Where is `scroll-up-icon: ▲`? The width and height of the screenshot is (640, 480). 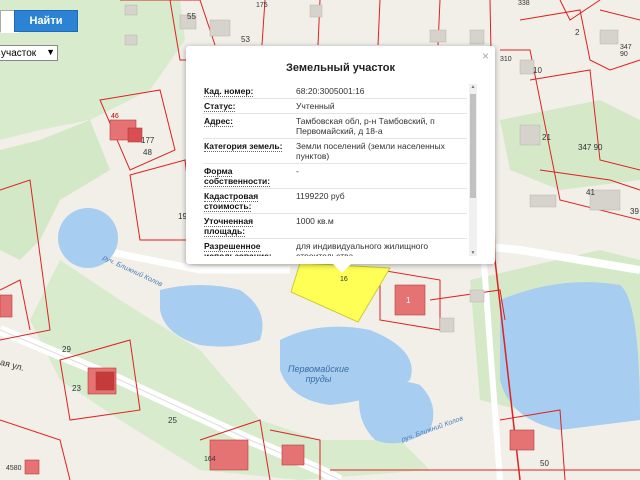
scroll-up-icon: ▲ is located at coordinates (473, 87).